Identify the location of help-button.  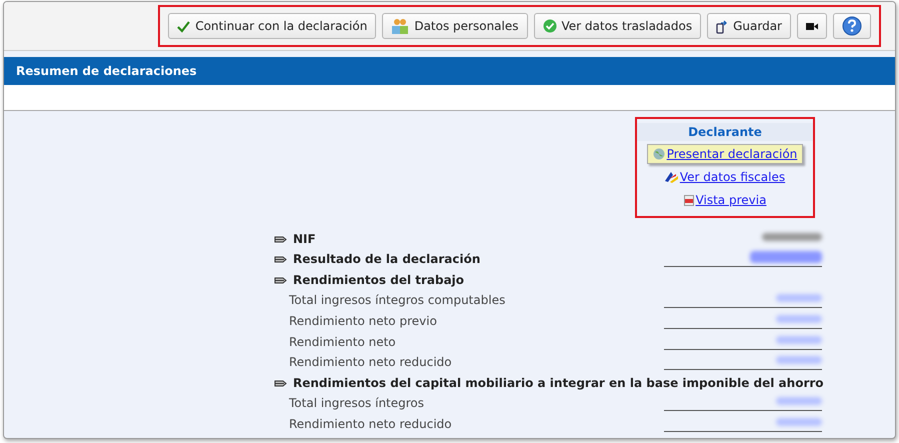
(852, 26).